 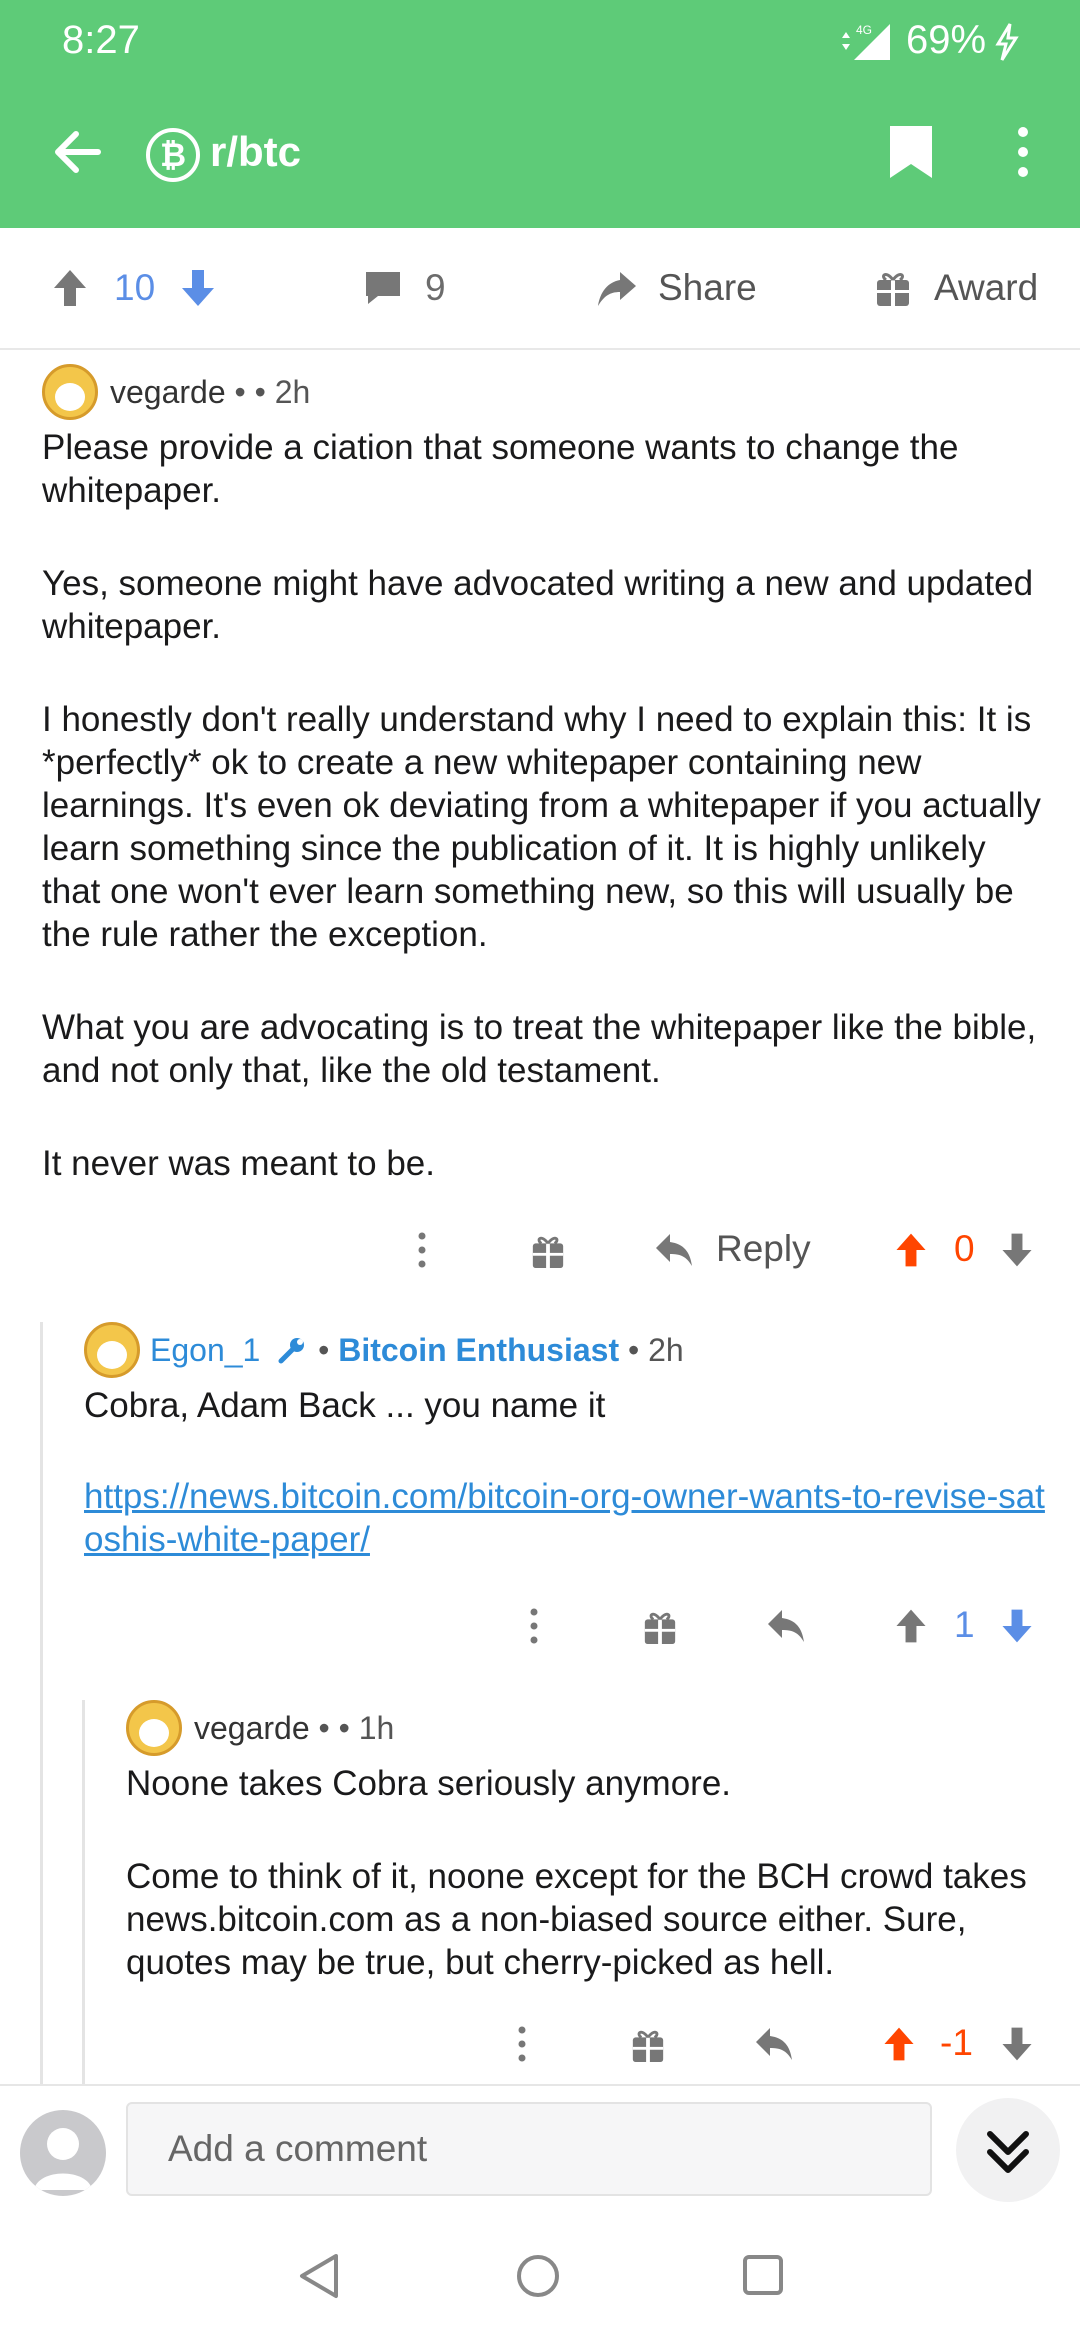 I want to click on post-downvote-button, so click(x=198, y=288).